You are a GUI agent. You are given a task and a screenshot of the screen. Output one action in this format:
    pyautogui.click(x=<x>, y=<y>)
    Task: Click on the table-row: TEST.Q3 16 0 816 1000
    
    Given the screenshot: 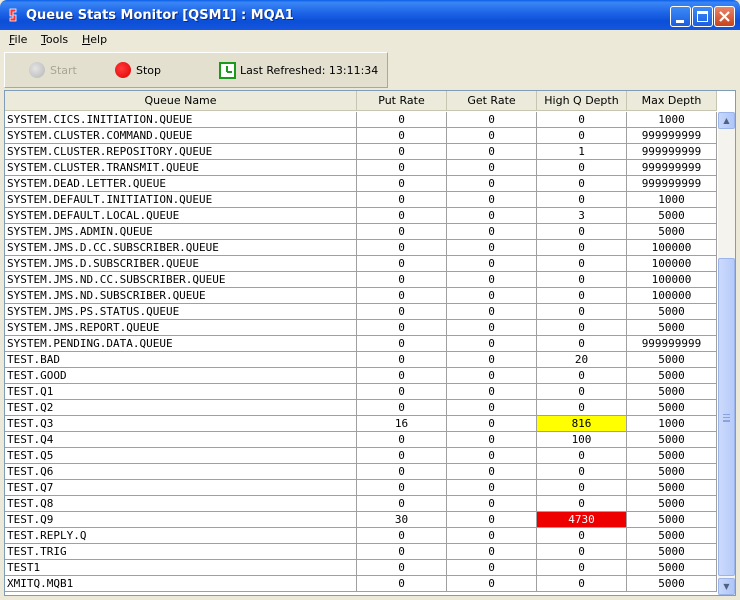 What is the action you would take?
    pyautogui.click(x=361, y=424)
    